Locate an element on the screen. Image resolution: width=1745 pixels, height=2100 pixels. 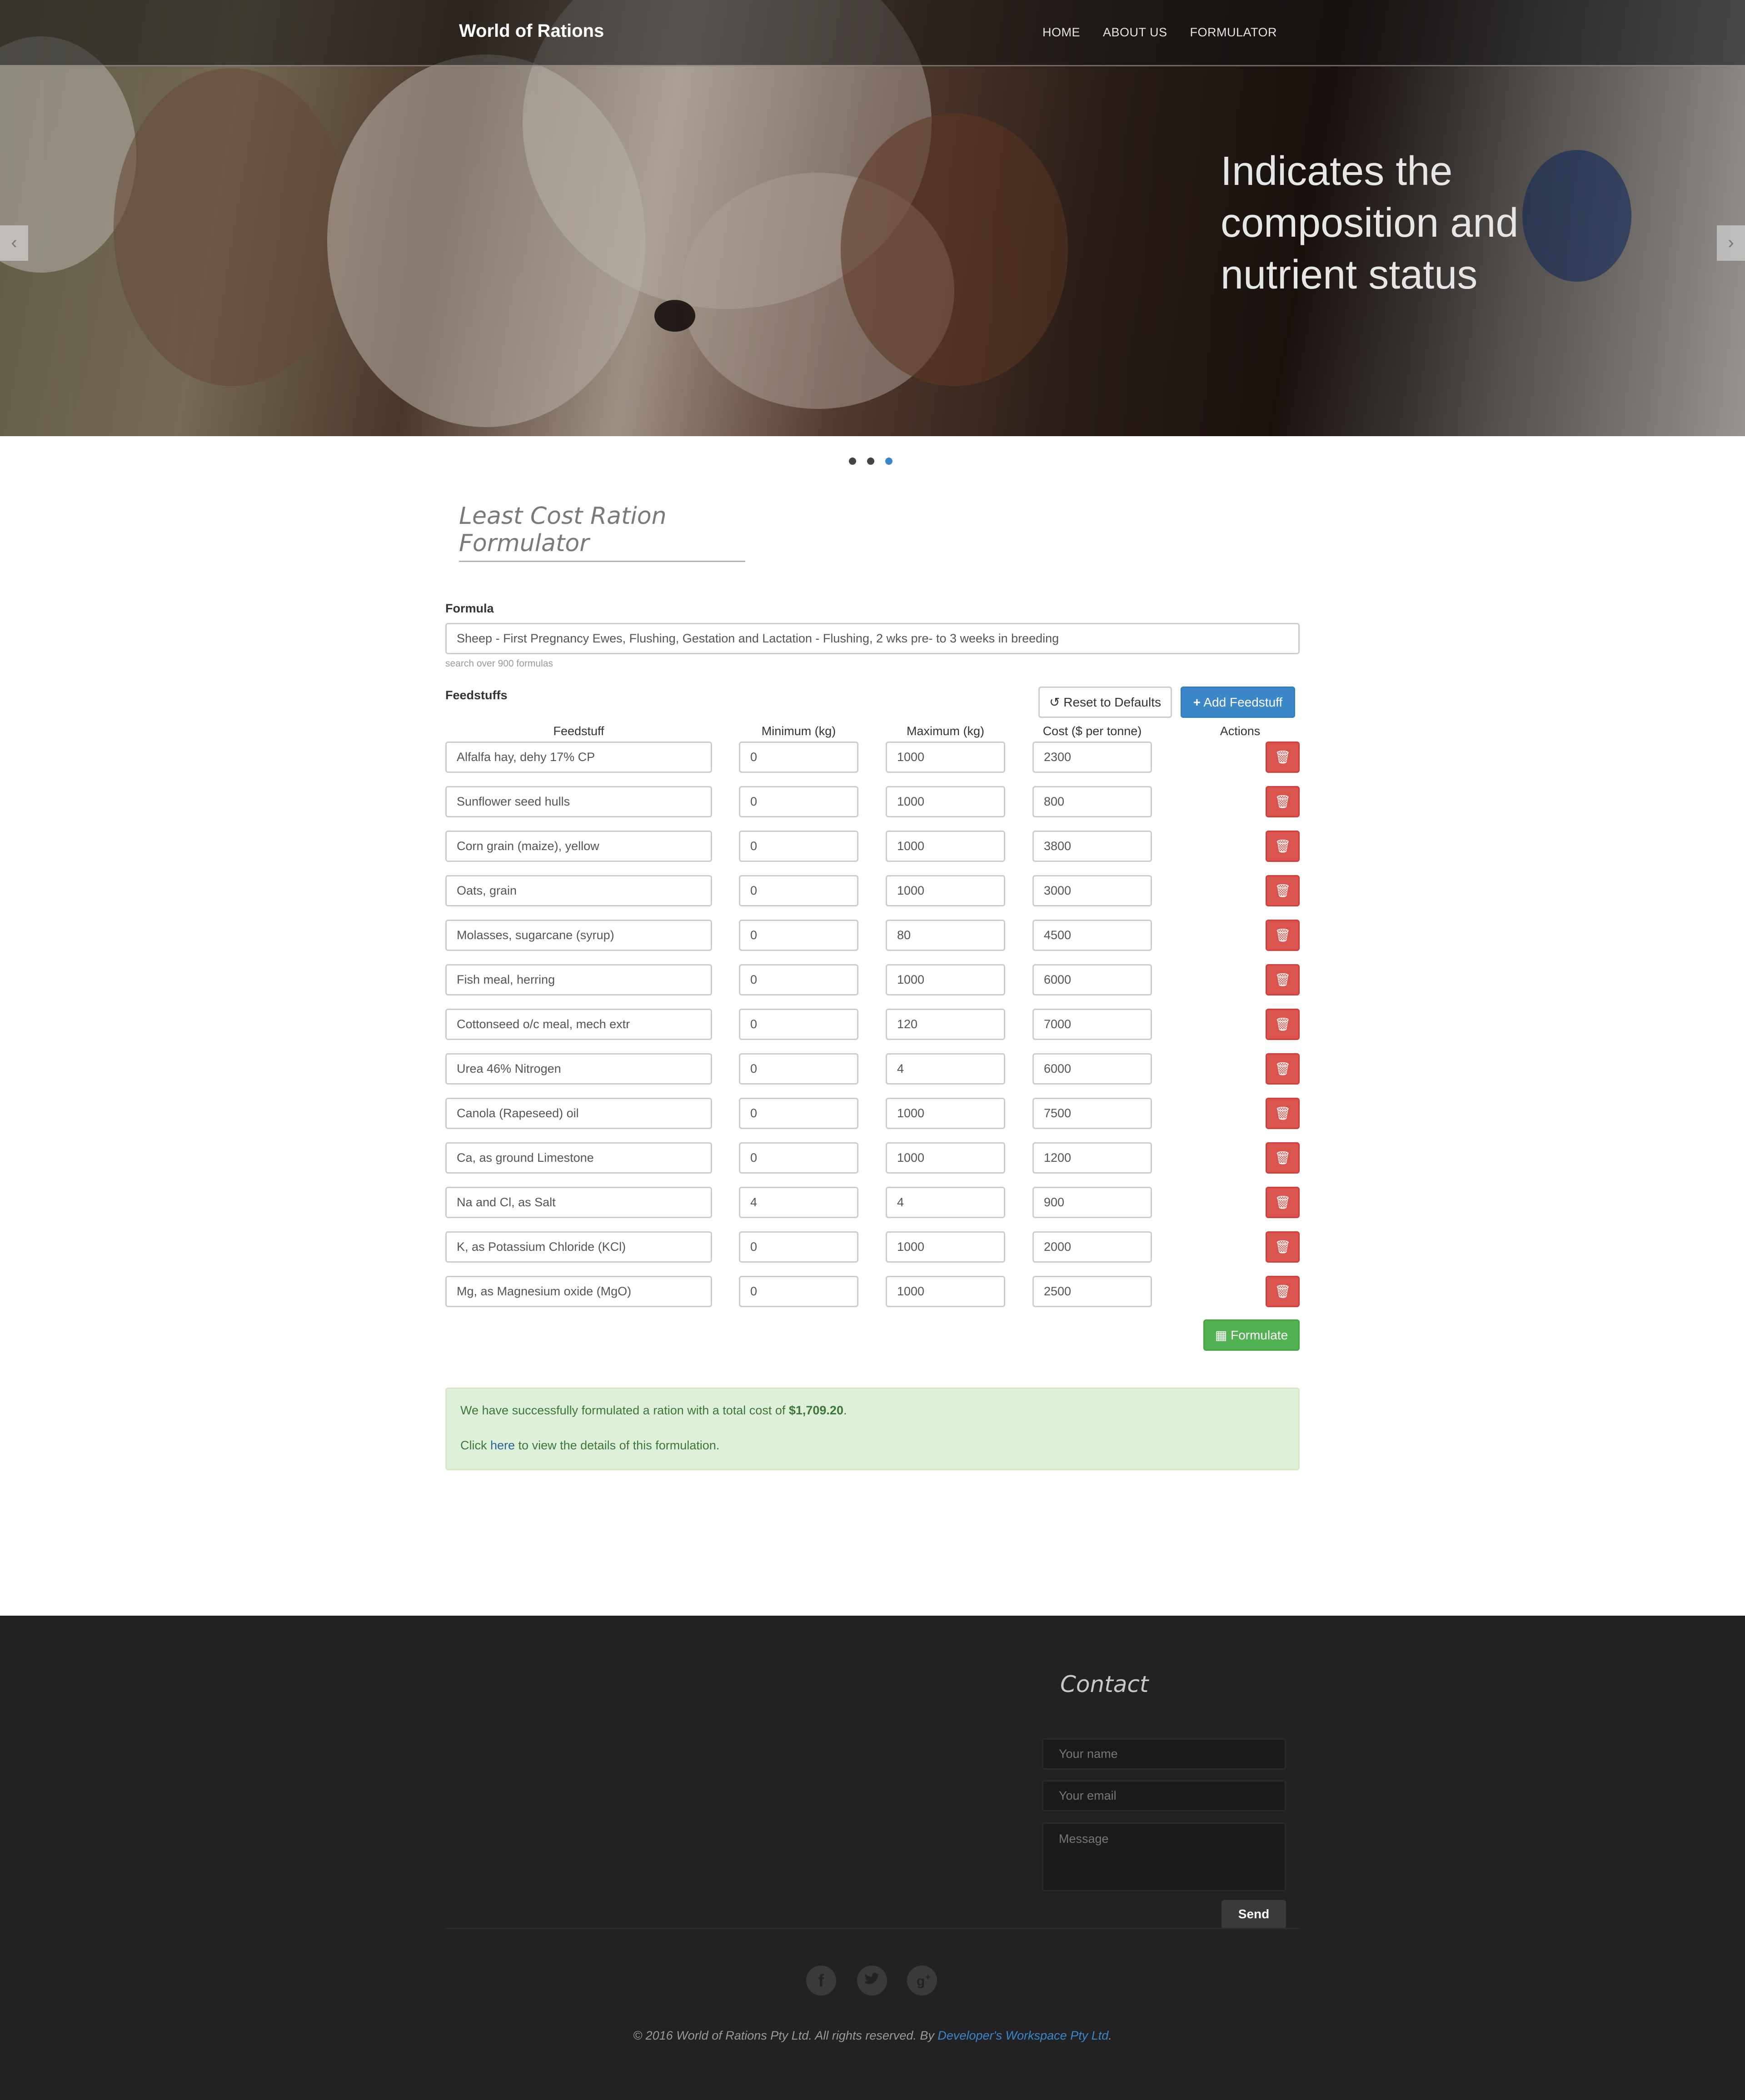
minimum-input: 4 is located at coordinates (798, 1202).